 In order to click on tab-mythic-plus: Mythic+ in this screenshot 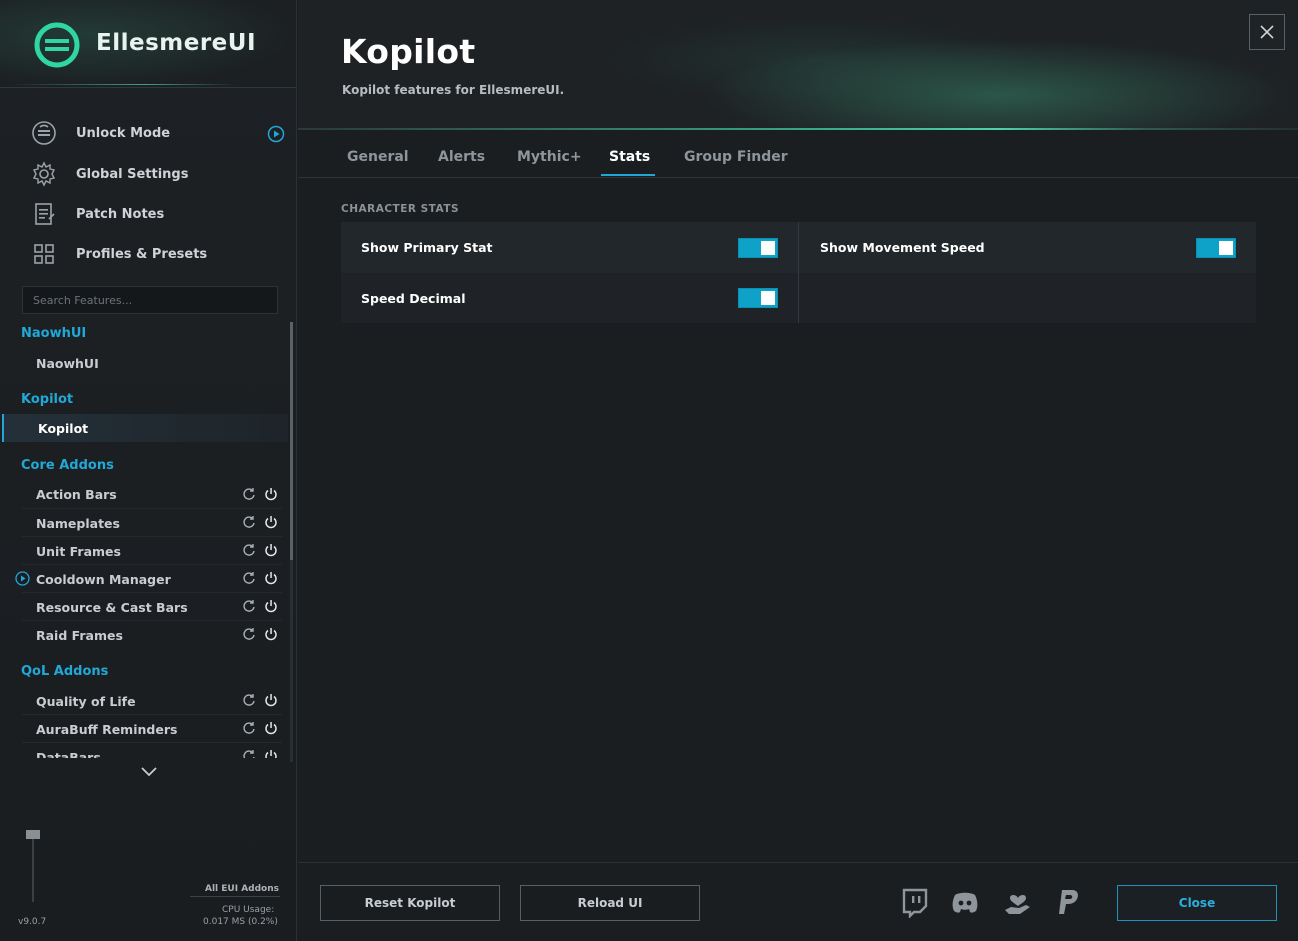, I will do `click(549, 157)`.